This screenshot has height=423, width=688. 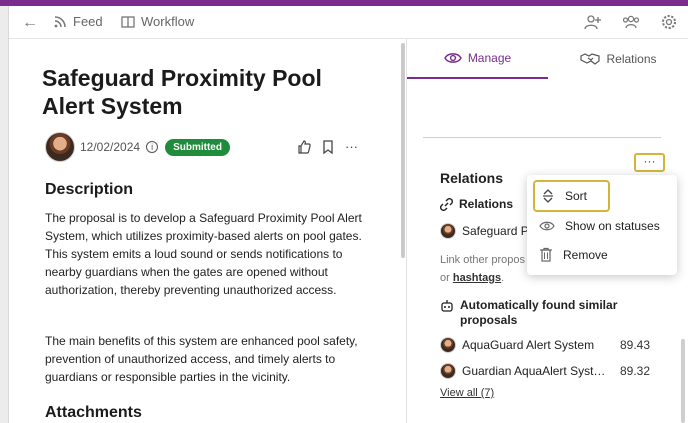 What do you see at coordinates (168, 21) in the screenshot?
I see `workflow-label: Workflow` at bounding box center [168, 21].